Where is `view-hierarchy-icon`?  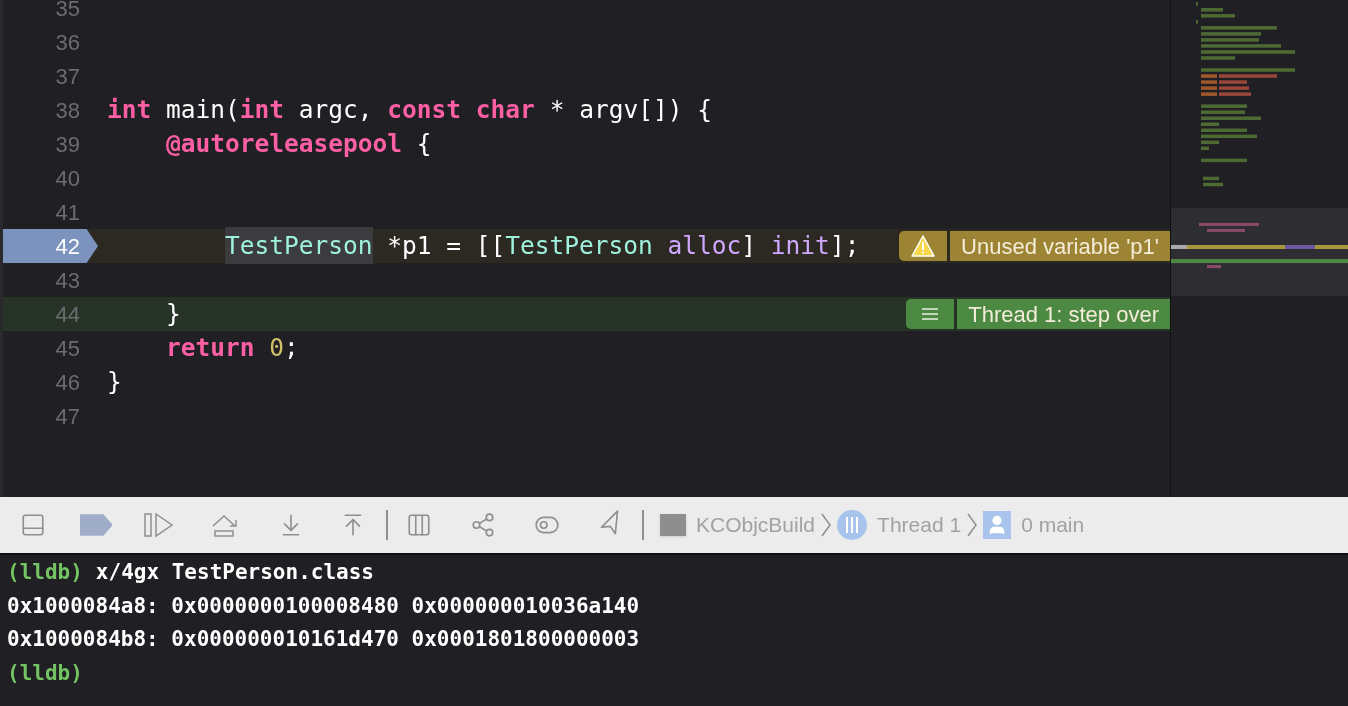 view-hierarchy-icon is located at coordinates (419, 525).